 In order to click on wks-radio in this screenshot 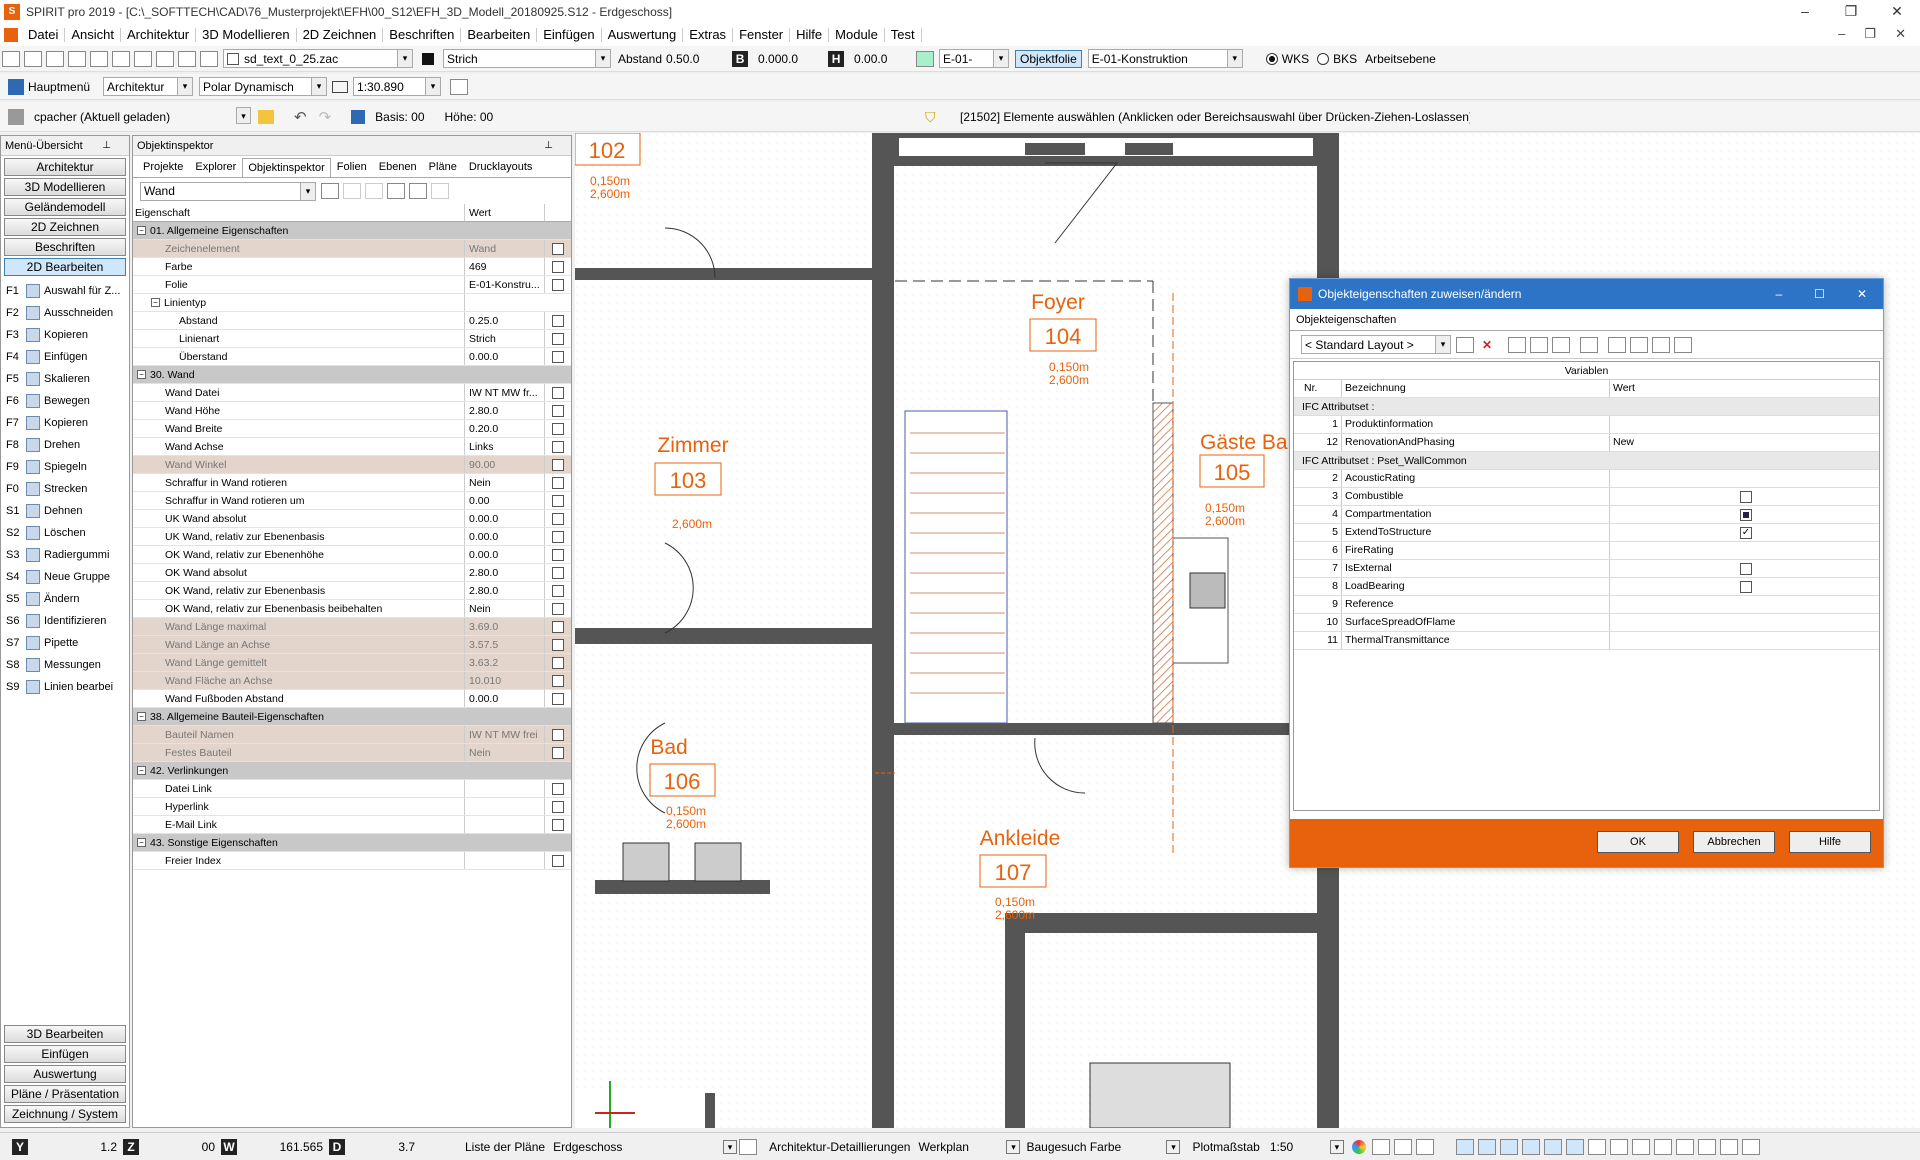, I will do `click(1271, 58)`.